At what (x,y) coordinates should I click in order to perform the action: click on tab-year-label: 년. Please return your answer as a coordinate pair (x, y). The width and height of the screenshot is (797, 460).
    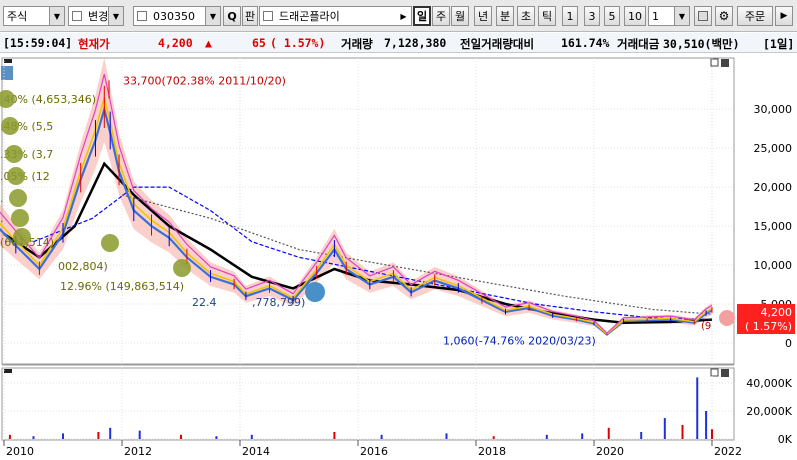
    Looking at the image, I should click on (483, 16).